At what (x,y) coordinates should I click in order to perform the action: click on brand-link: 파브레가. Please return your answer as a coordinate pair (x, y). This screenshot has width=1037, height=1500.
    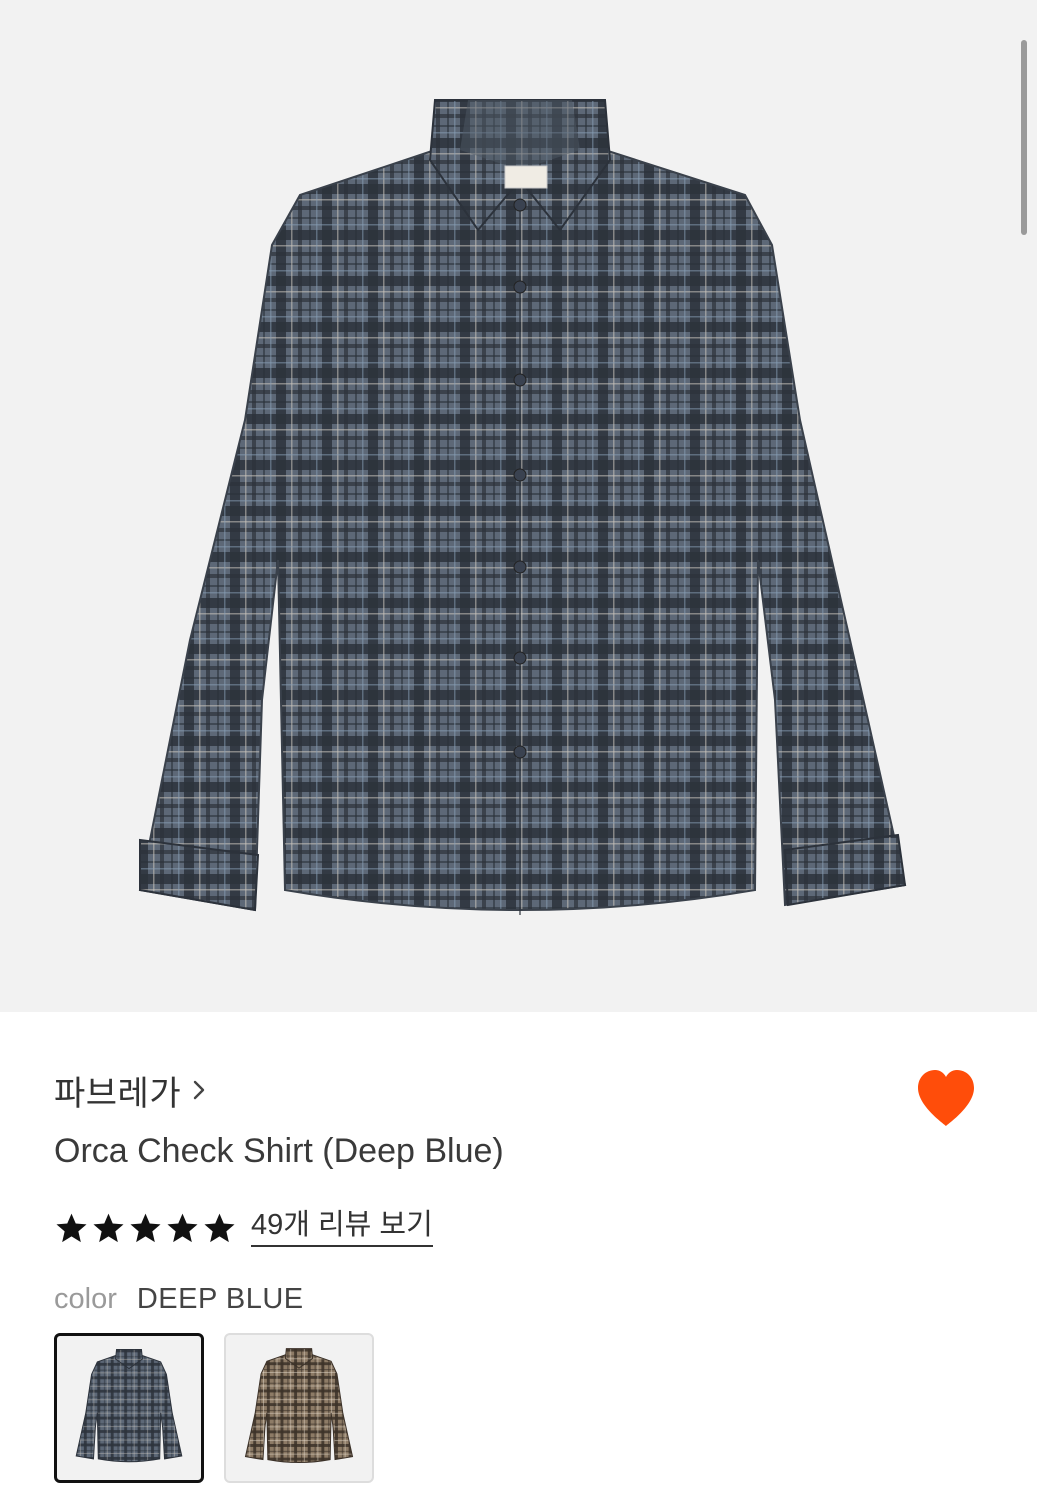
    Looking at the image, I should click on (130, 1090).